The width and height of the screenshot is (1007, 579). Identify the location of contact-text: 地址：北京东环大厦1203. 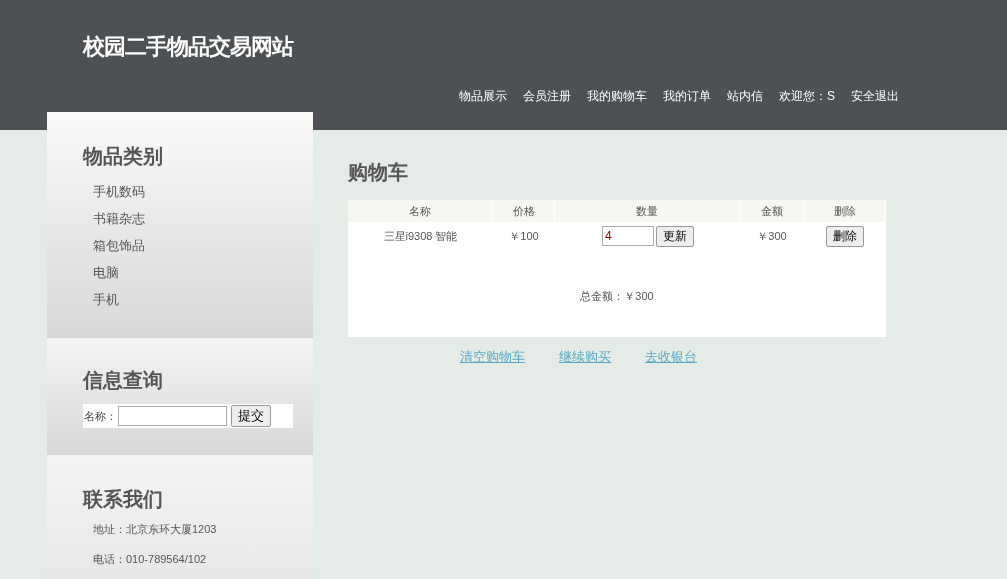
(155, 529).